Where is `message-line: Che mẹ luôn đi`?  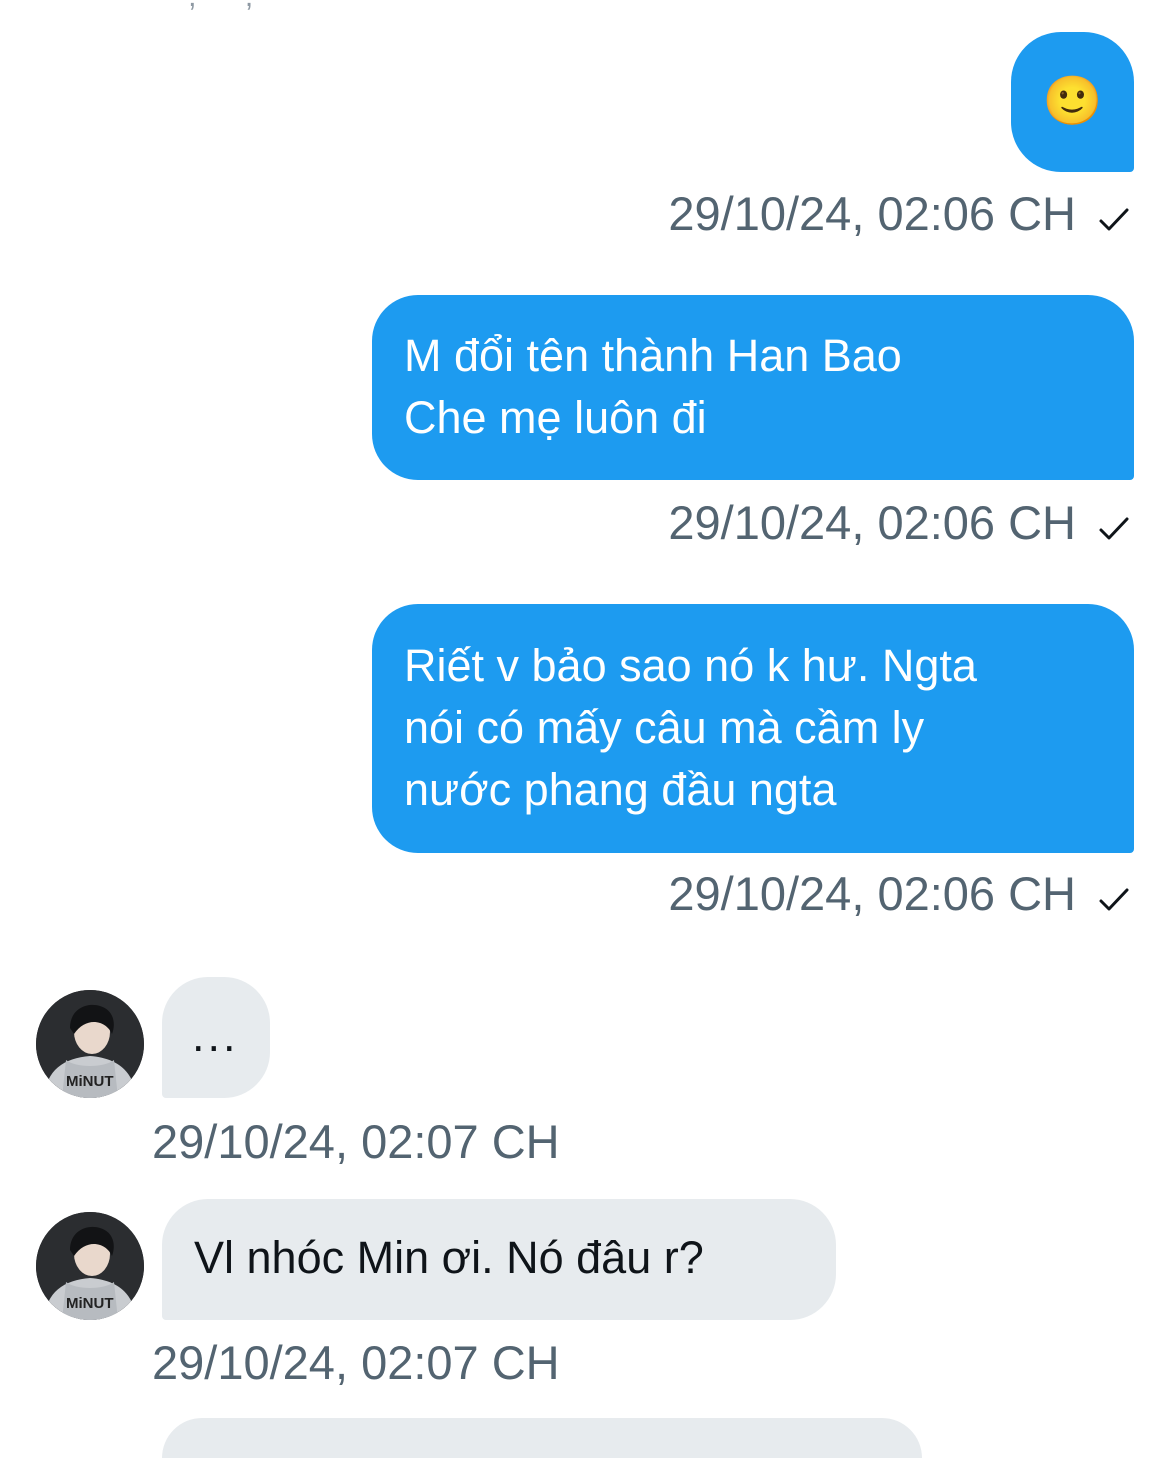 message-line: Che mẹ luôn đi is located at coordinates (555, 417).